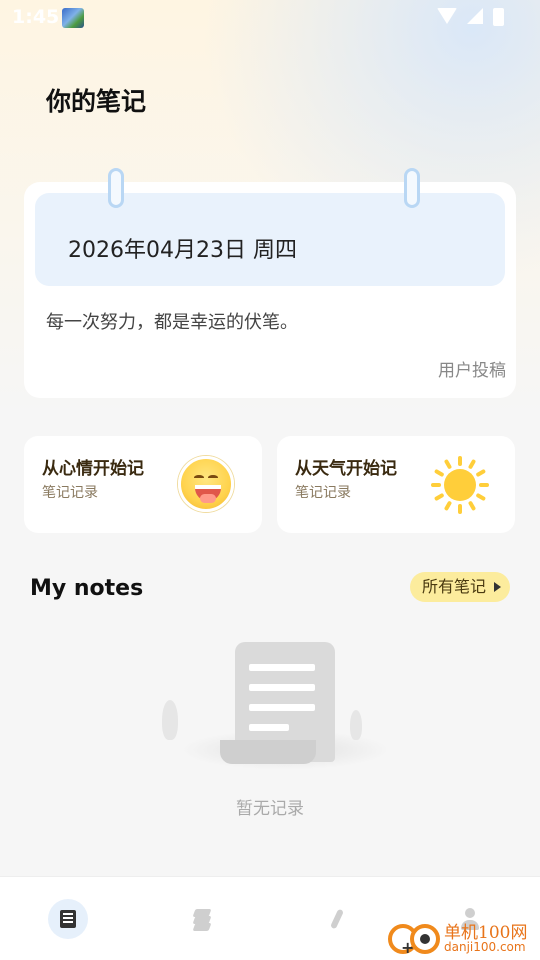  I want to click on play-arrow-icon, so click(497, 587).